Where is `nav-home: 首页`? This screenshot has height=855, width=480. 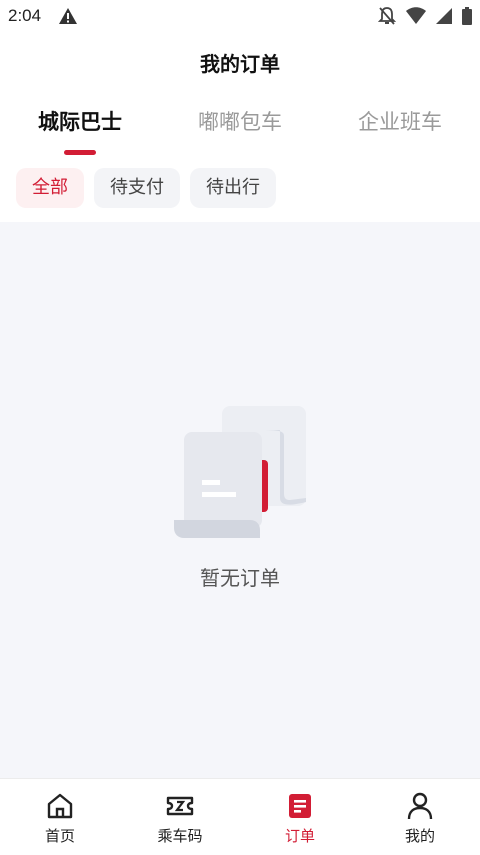
nav-home: 首页 is located at coordinates (60, 818).